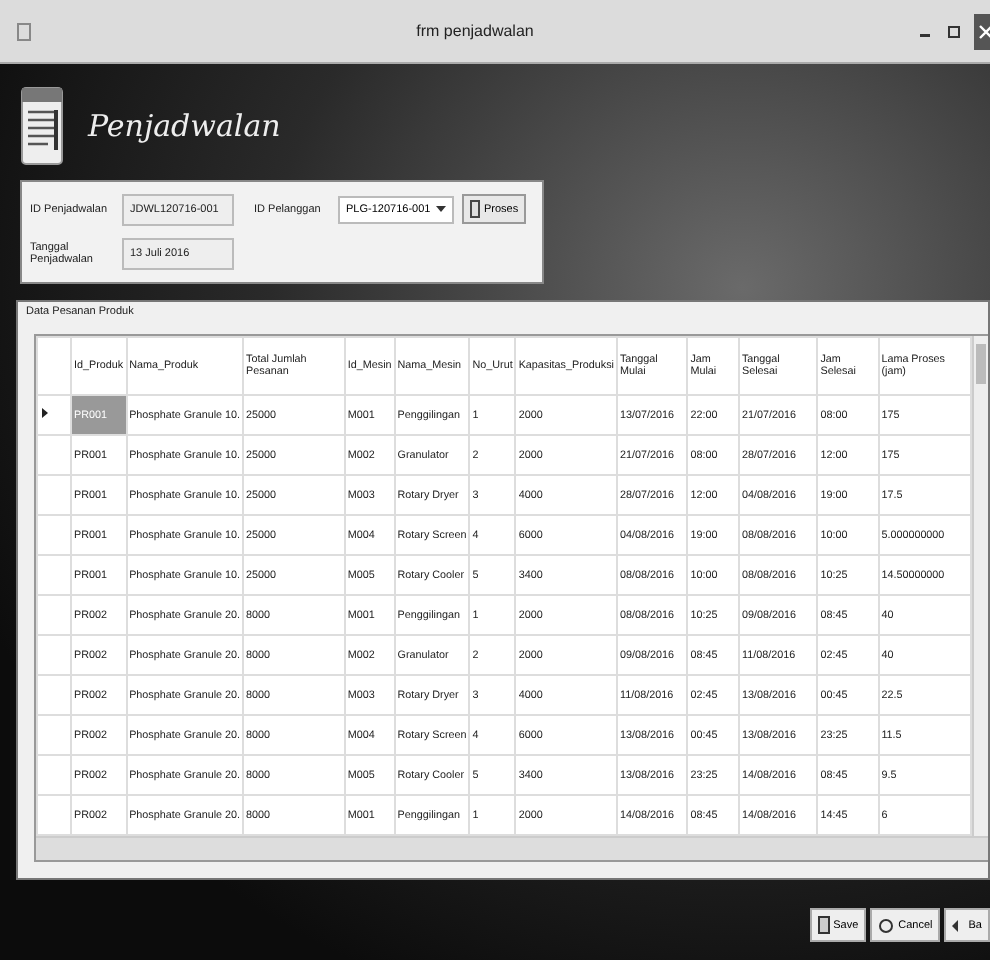 The width and height of the screenshot is (990, 960). What do you see at coordinates (42, 126) in the screenshot?
I see `schedule-document-icon` at bounding box center [42, 126].